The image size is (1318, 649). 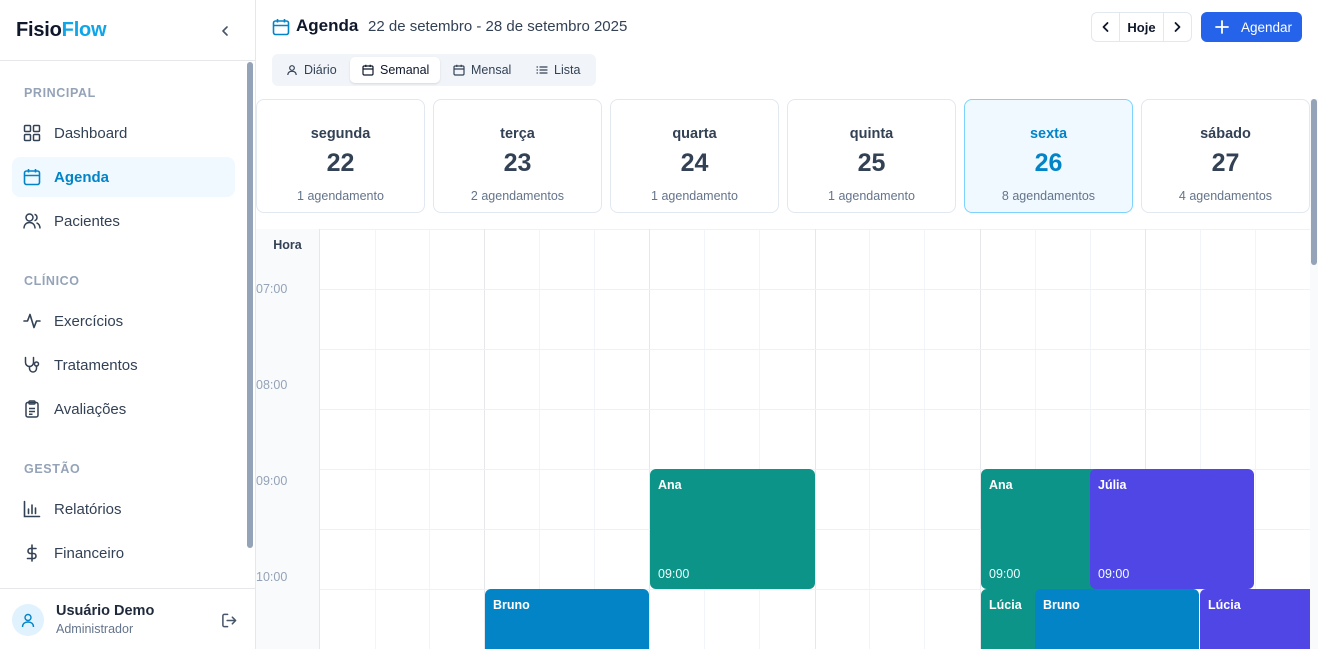 I want to click on user-name: Usuário Demo, so click(x=105, y=611).